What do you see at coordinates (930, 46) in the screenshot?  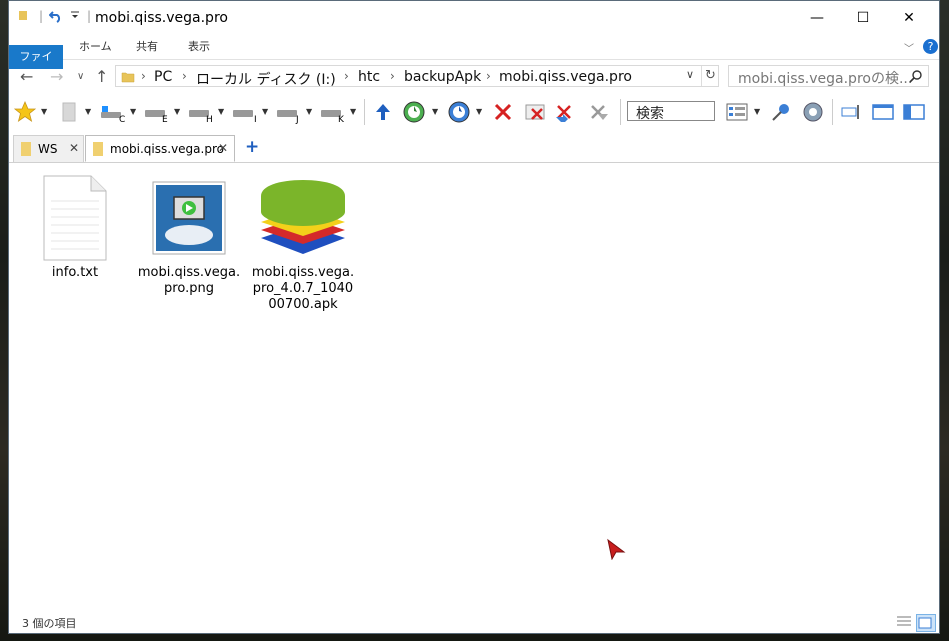 I see `help-icon: ?` at bounding box center [930, 46].